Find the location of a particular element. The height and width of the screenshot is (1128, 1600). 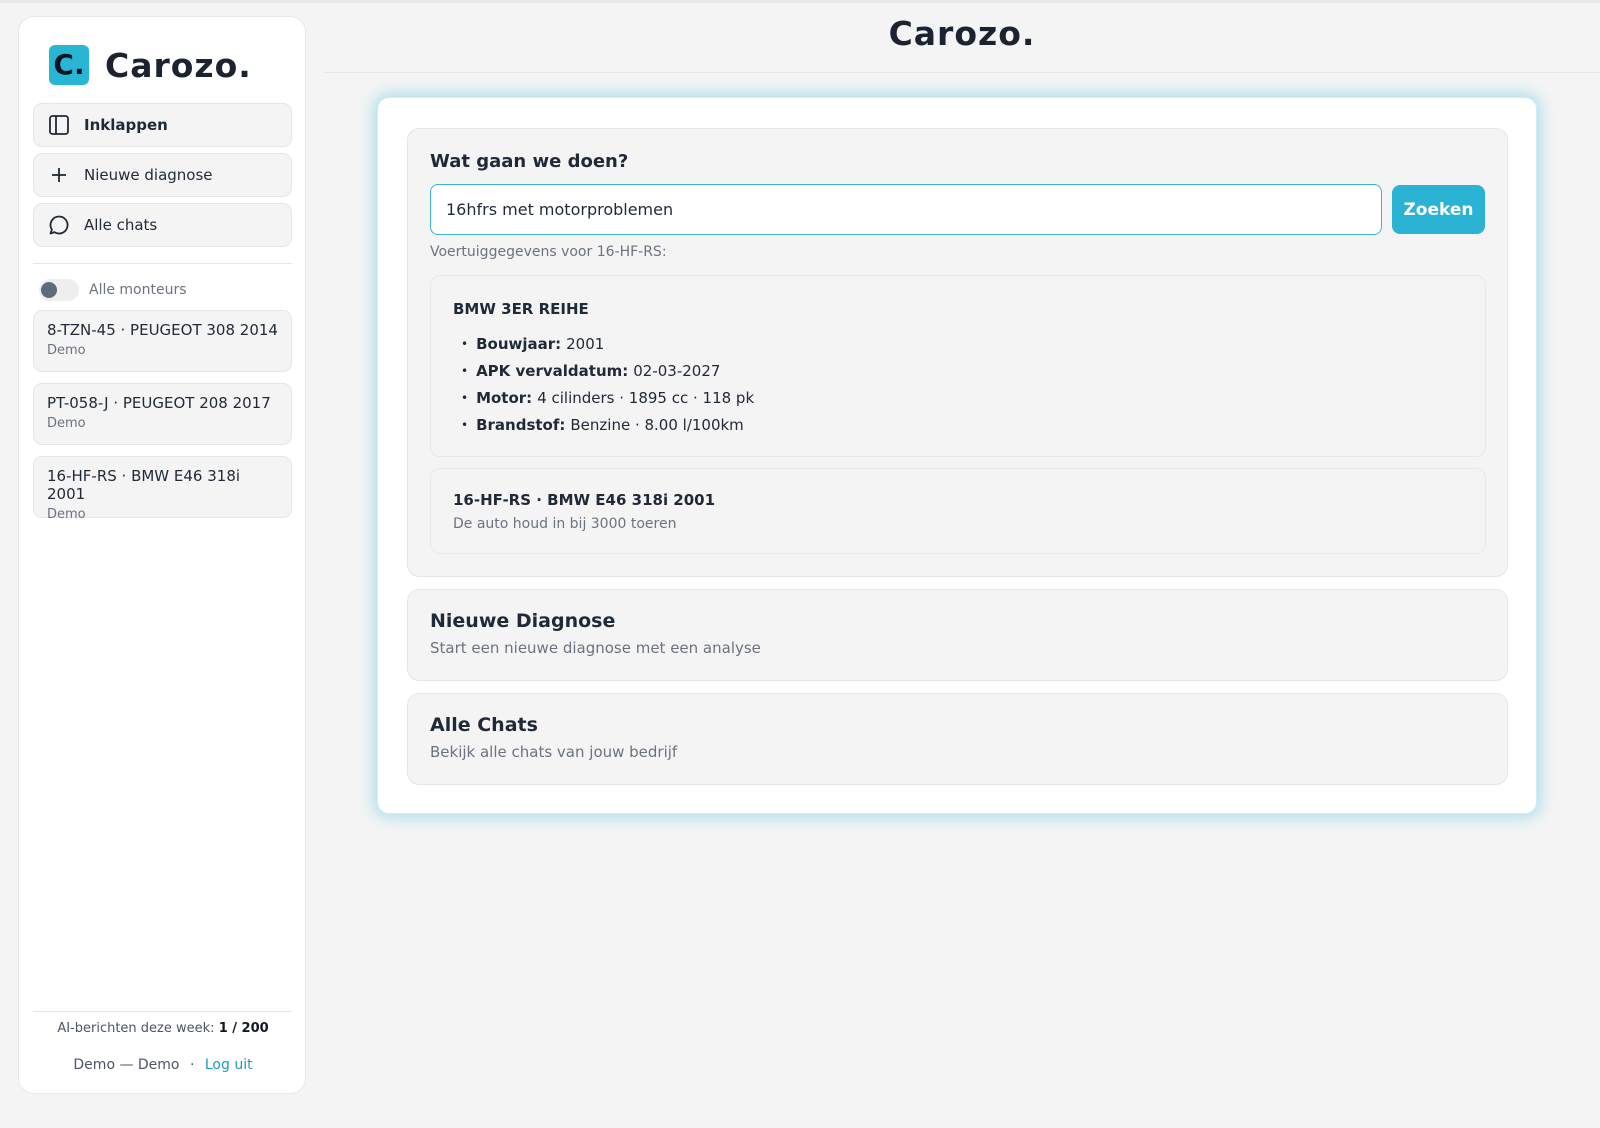

brand-name: Carozo. is located at coordinates (178, 65).